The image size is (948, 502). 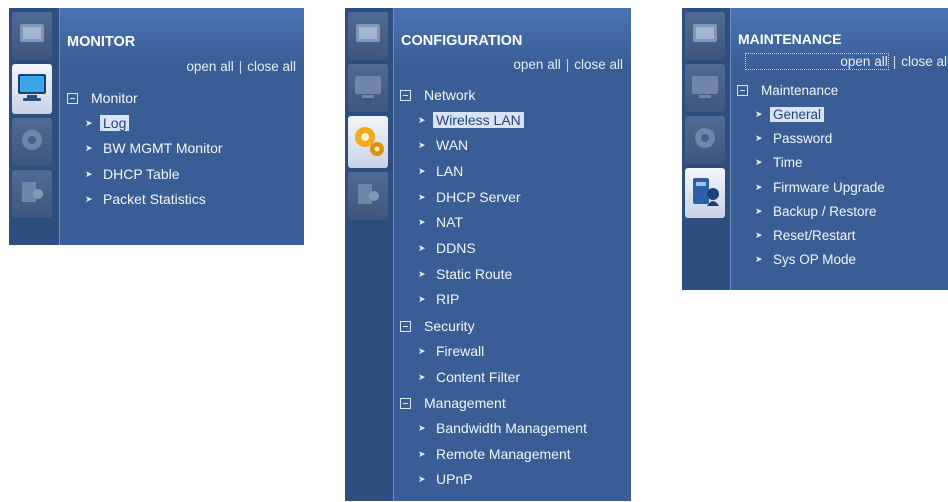 What do you see at coordinates (154, 148) in the screenshot?
I see `menu-item-bw-mgmt-monitor: ➤ BW MGMT Monitor` at bounding box center [154, 148].